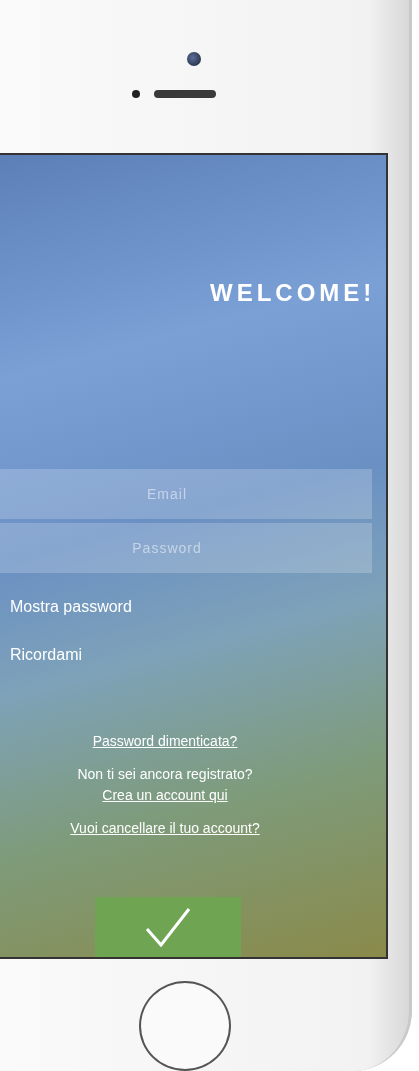 This screenshot has height=1071, width=419. What do you see at coordinates (165, 795) in the screenshot?
I see `link: Crea un account qui` at bounding box center [165, 795].